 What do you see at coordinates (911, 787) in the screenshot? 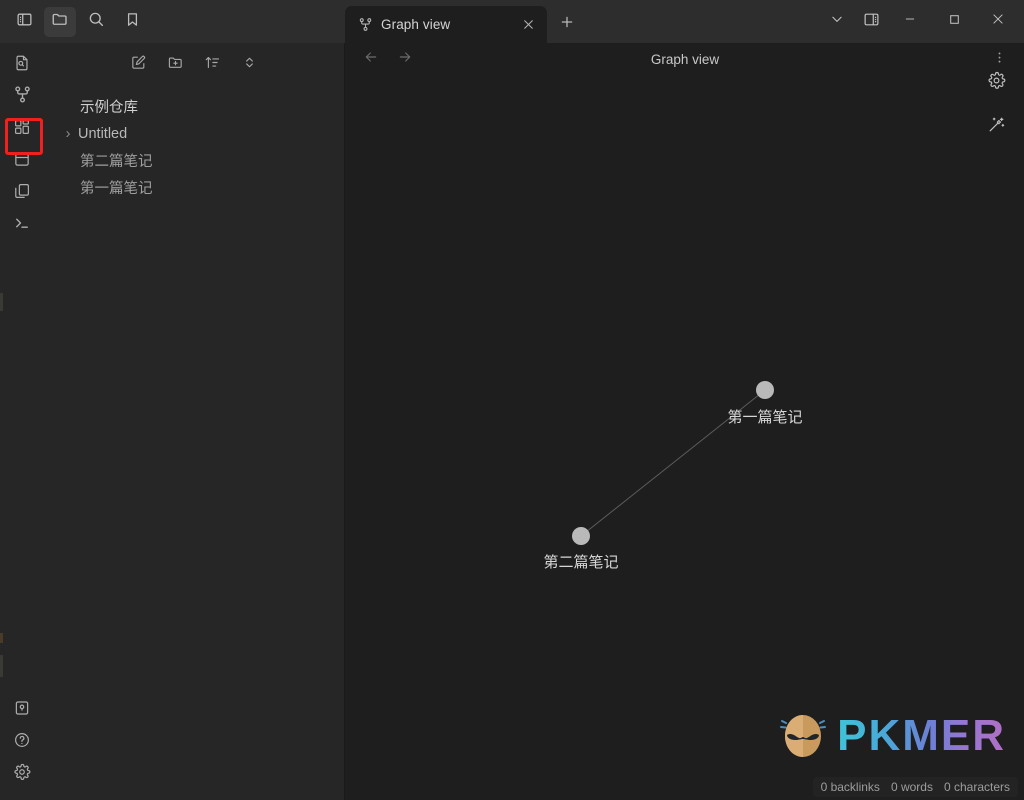
I see `status-words: 0 words` at bounding box center [911, 787].